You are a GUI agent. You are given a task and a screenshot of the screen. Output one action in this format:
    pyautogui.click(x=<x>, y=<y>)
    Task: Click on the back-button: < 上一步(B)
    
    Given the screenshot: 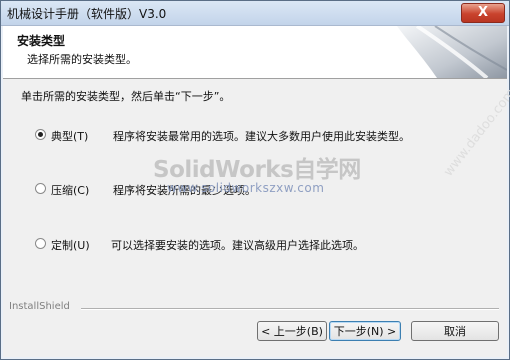 What is the action you would take?
    pyautogui.click(x=292, y=331)
    